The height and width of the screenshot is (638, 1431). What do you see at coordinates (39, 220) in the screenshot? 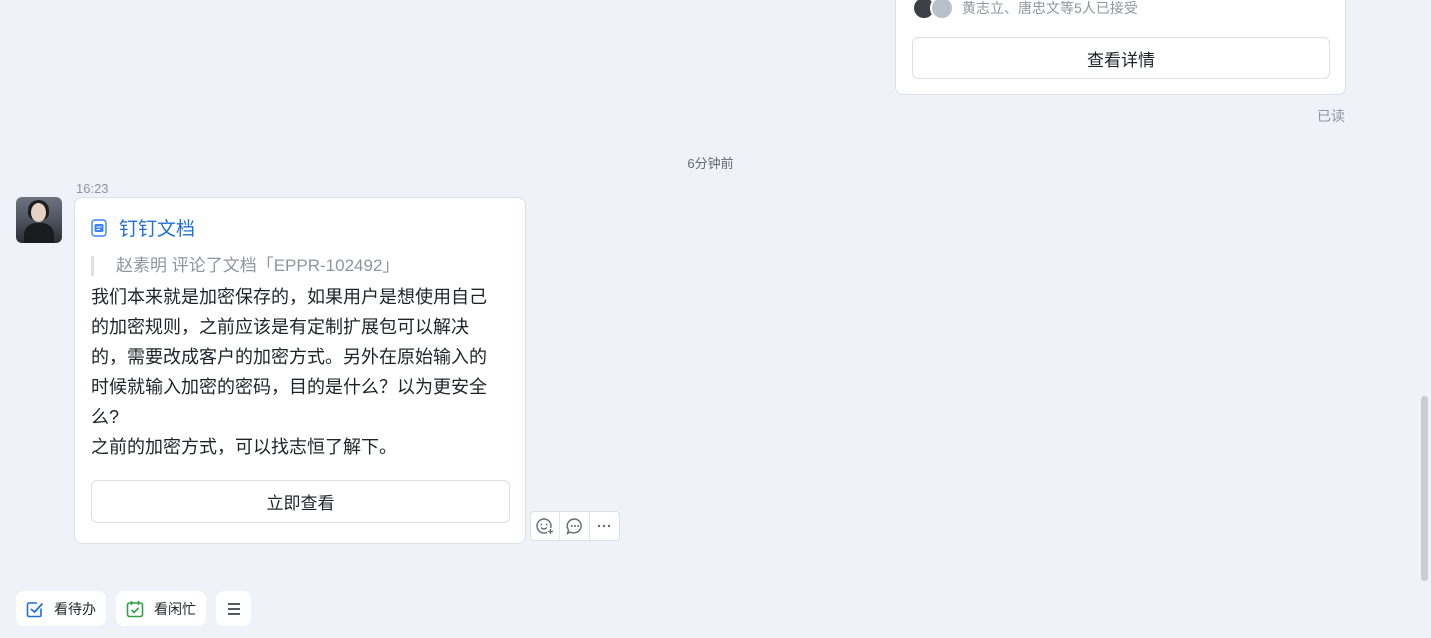
I see `sender-avatar` at bounding box center [39, 220].